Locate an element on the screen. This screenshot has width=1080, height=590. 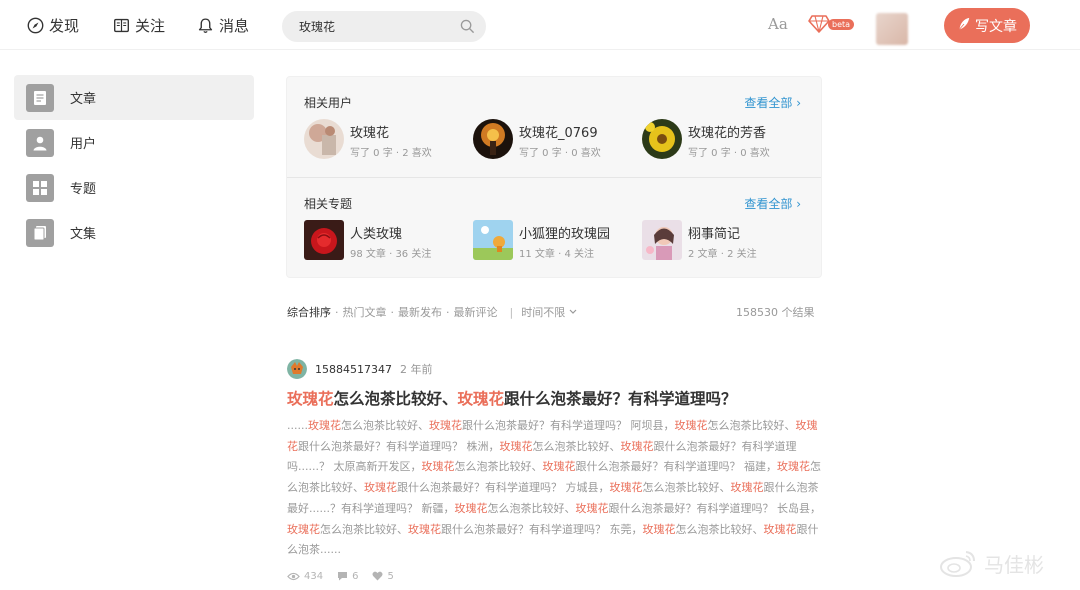
related-topic-meta: 11 文章 · 4 关注 is located at coordinates (556, 254).